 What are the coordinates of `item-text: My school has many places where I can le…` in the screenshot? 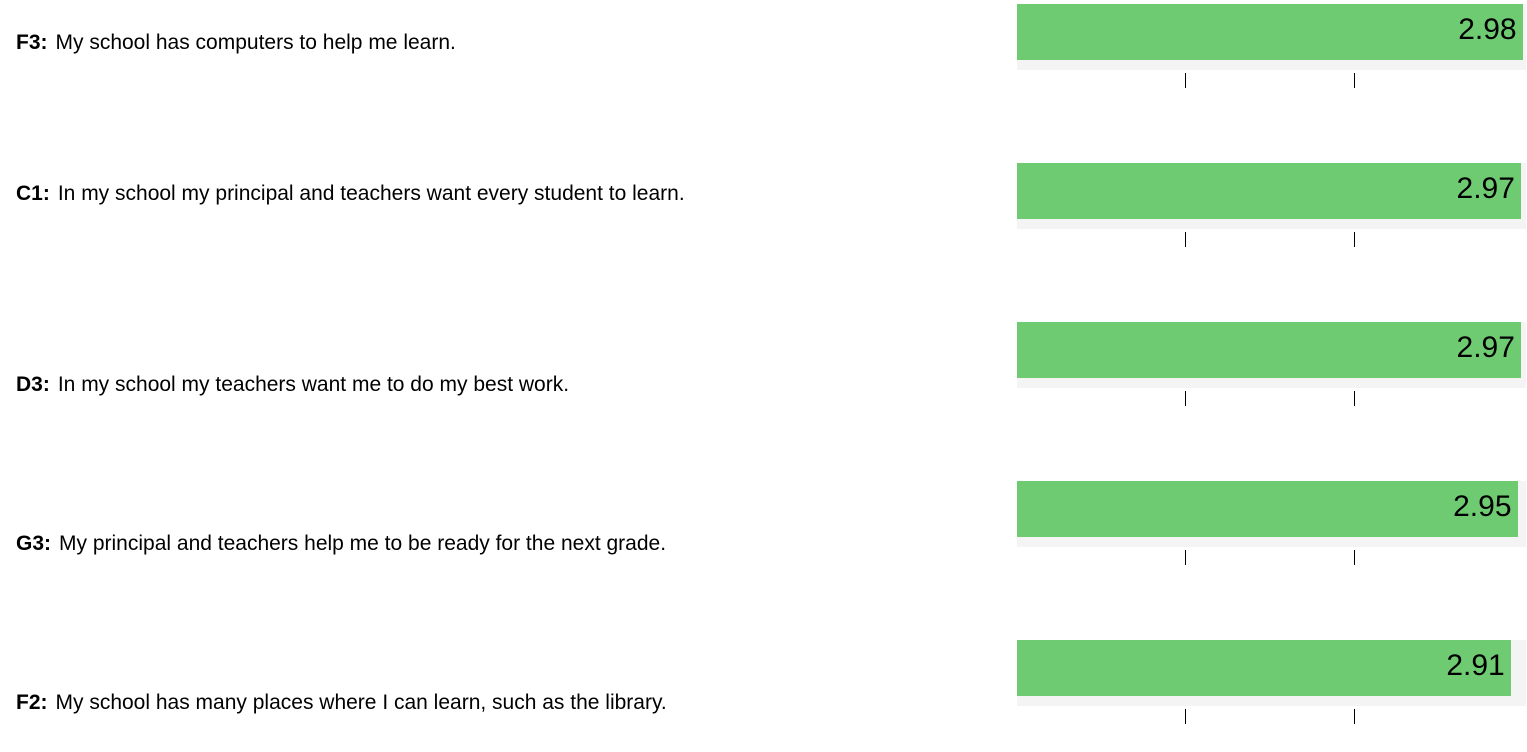 It's located at (361, 702).